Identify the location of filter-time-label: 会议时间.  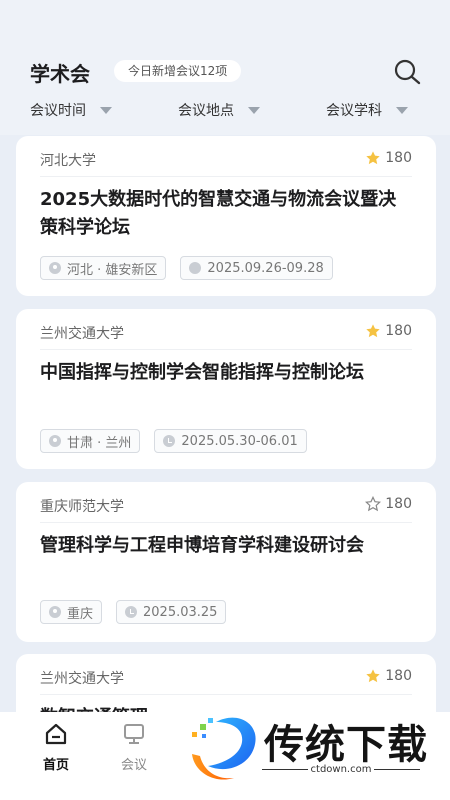
(58, 111).